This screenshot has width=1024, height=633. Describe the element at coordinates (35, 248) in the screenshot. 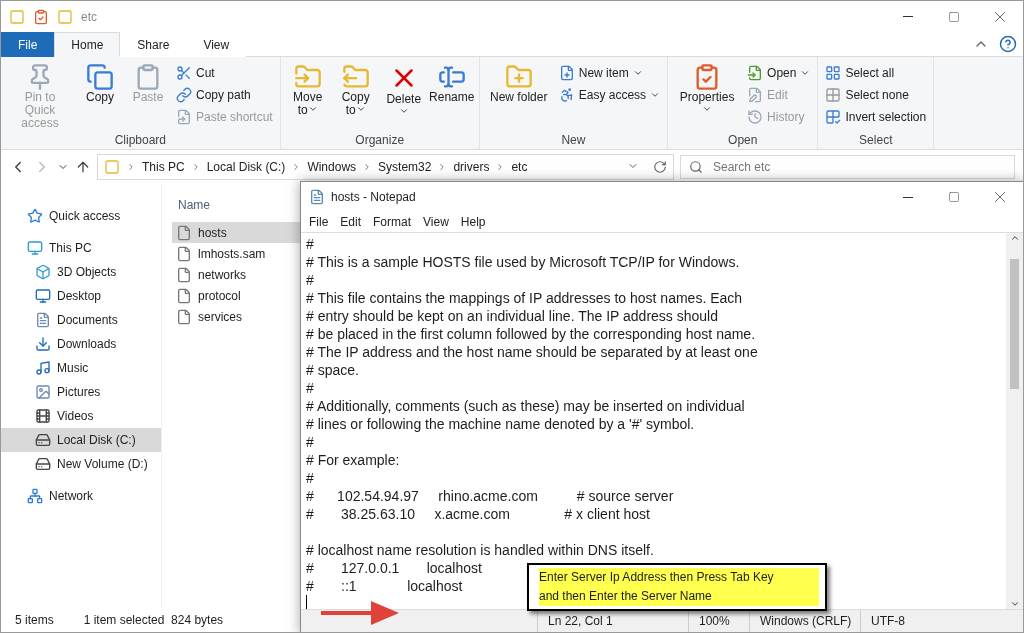

I see `computer-icon` at that location.